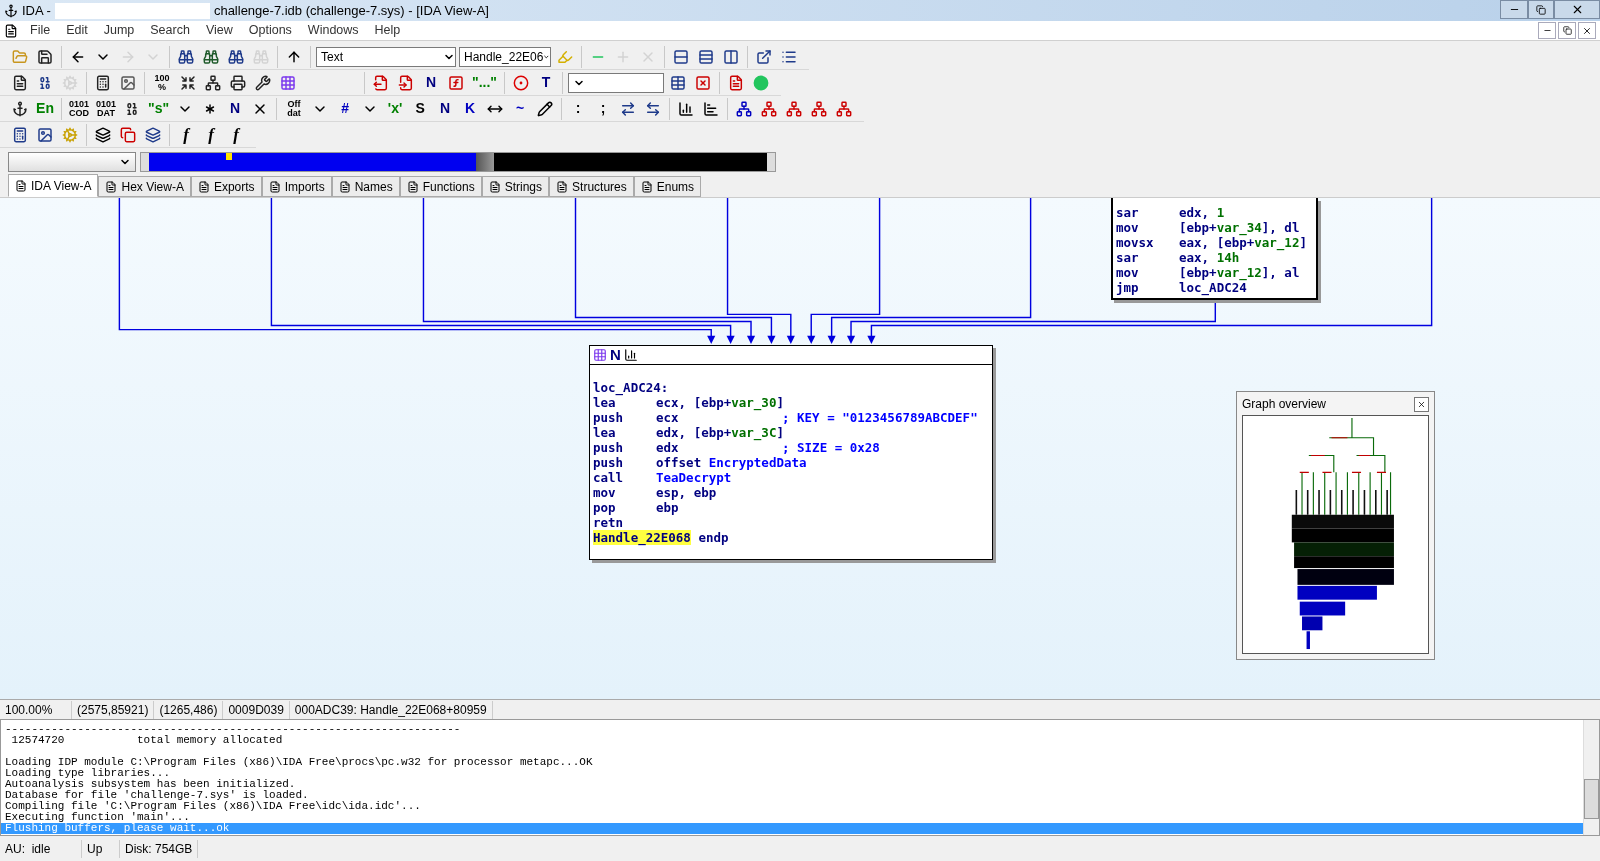 The image size is (1600, 861). I want to click on tab: Strings, so click(515, 186).